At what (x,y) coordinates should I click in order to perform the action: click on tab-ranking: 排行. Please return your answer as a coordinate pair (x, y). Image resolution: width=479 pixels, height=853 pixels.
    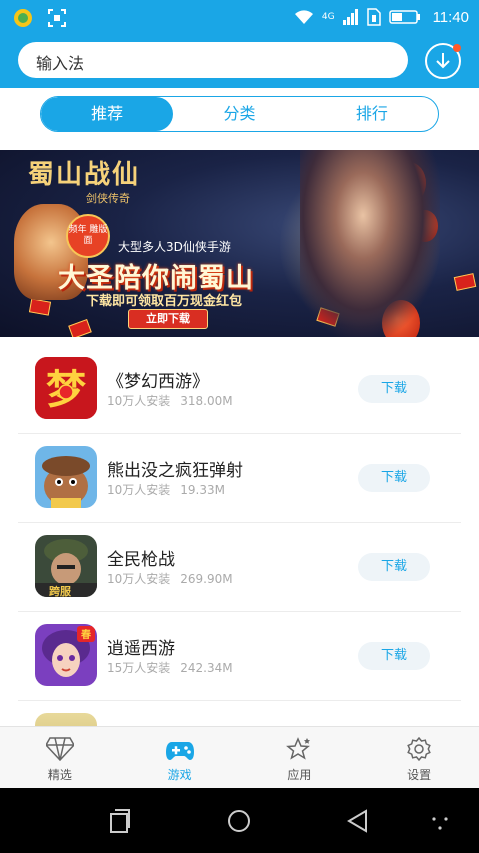
    Looking at the image, I should click on (372, 114).